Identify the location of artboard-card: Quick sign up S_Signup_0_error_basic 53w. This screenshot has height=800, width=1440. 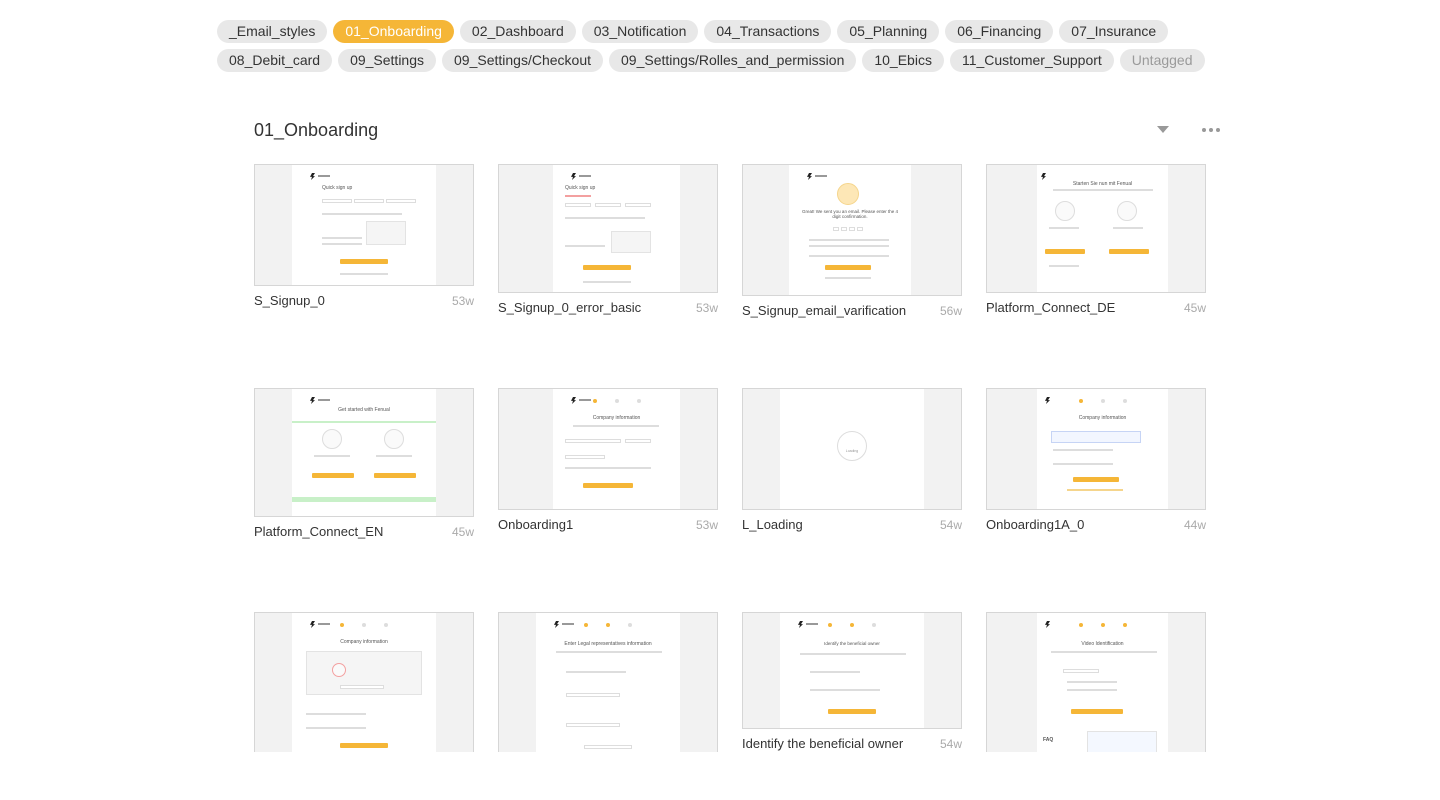
(608, 239).